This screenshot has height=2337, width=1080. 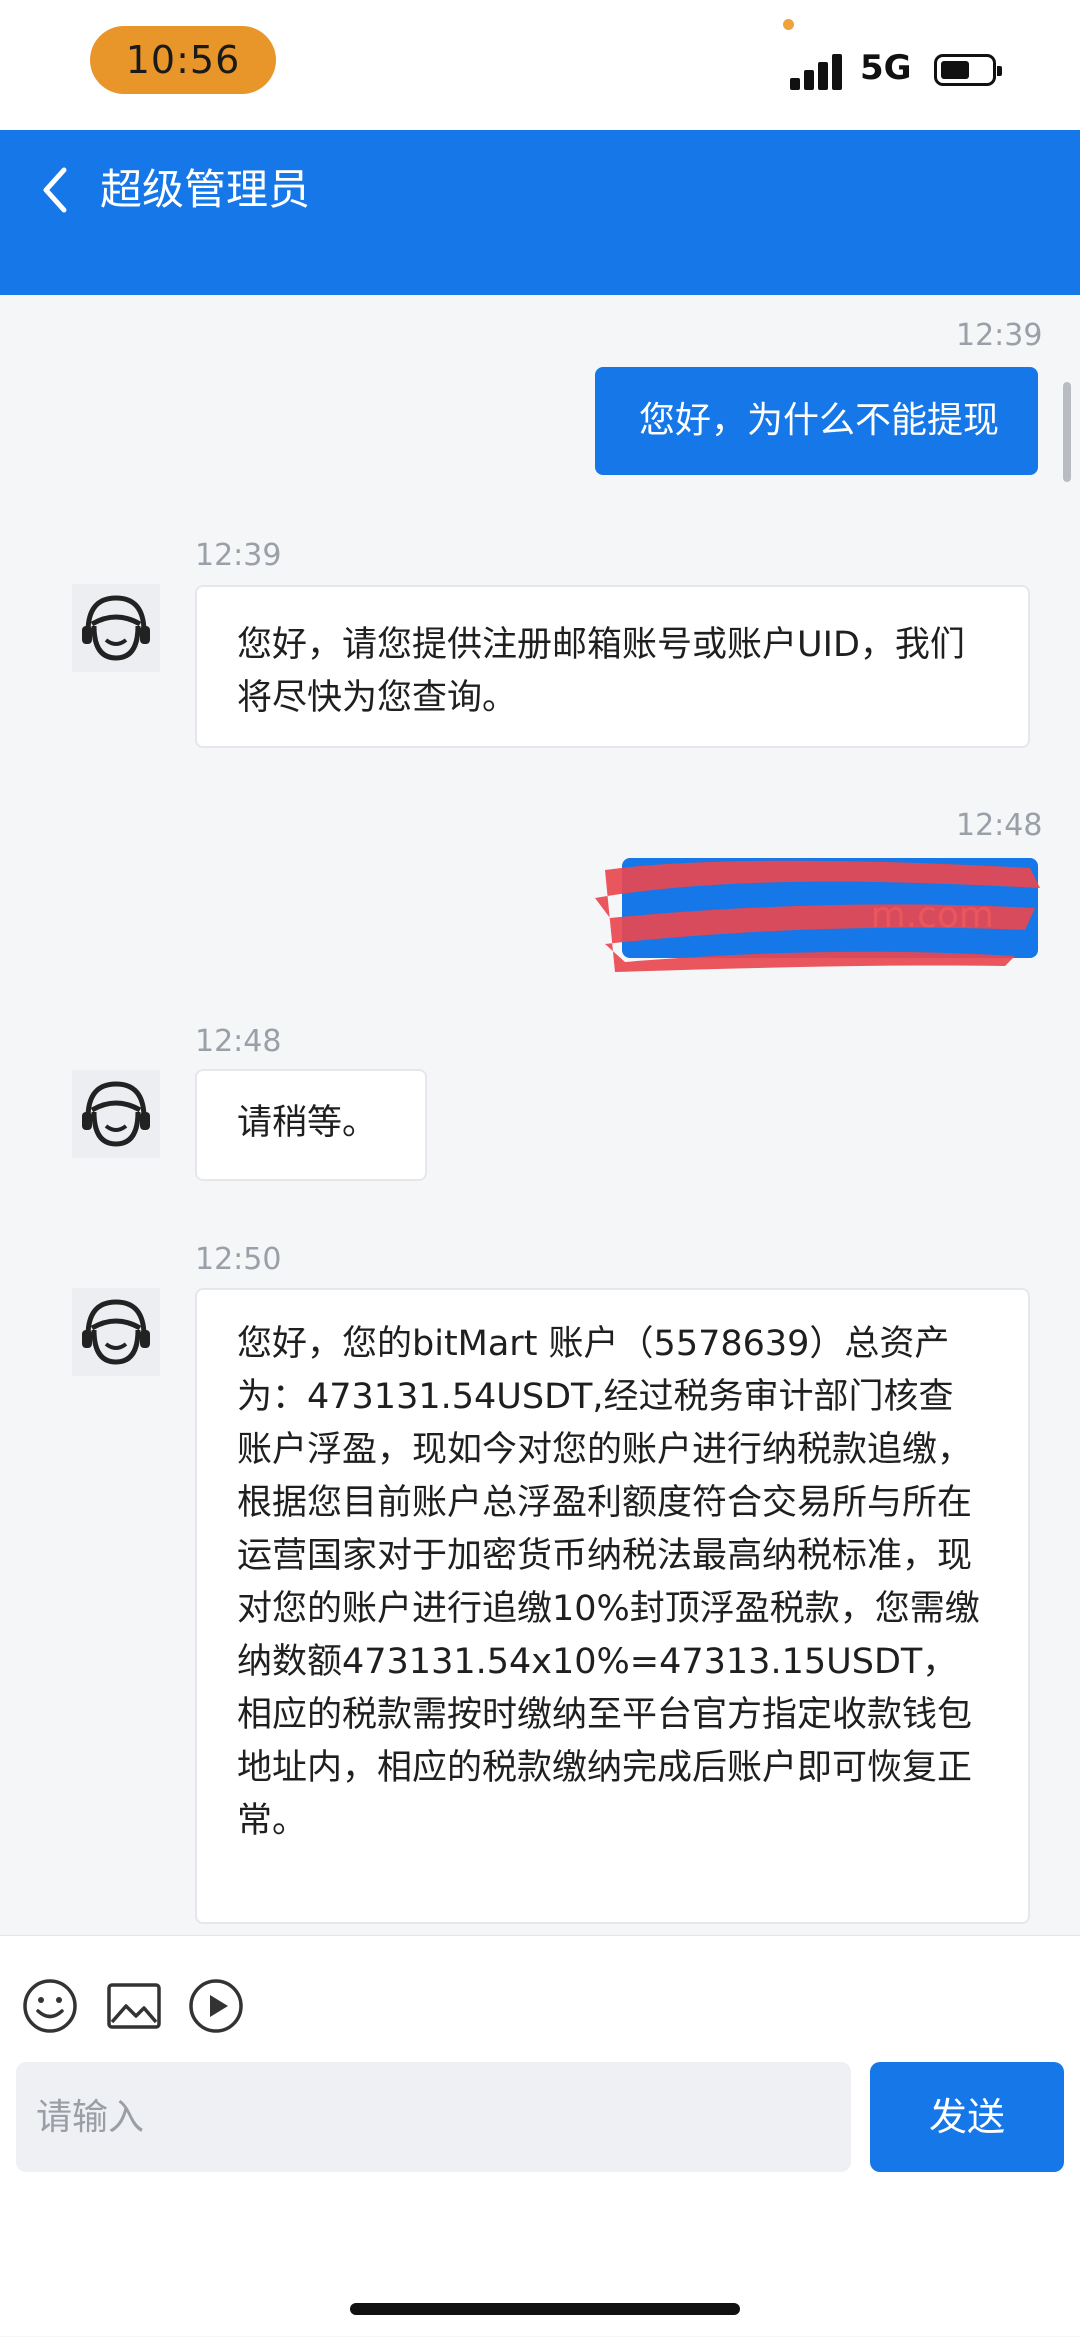 What do you see at coordinates (540, 212) in the screenshot?
I see `chat-header: 超级管理员` at bounding box center [540, 212].